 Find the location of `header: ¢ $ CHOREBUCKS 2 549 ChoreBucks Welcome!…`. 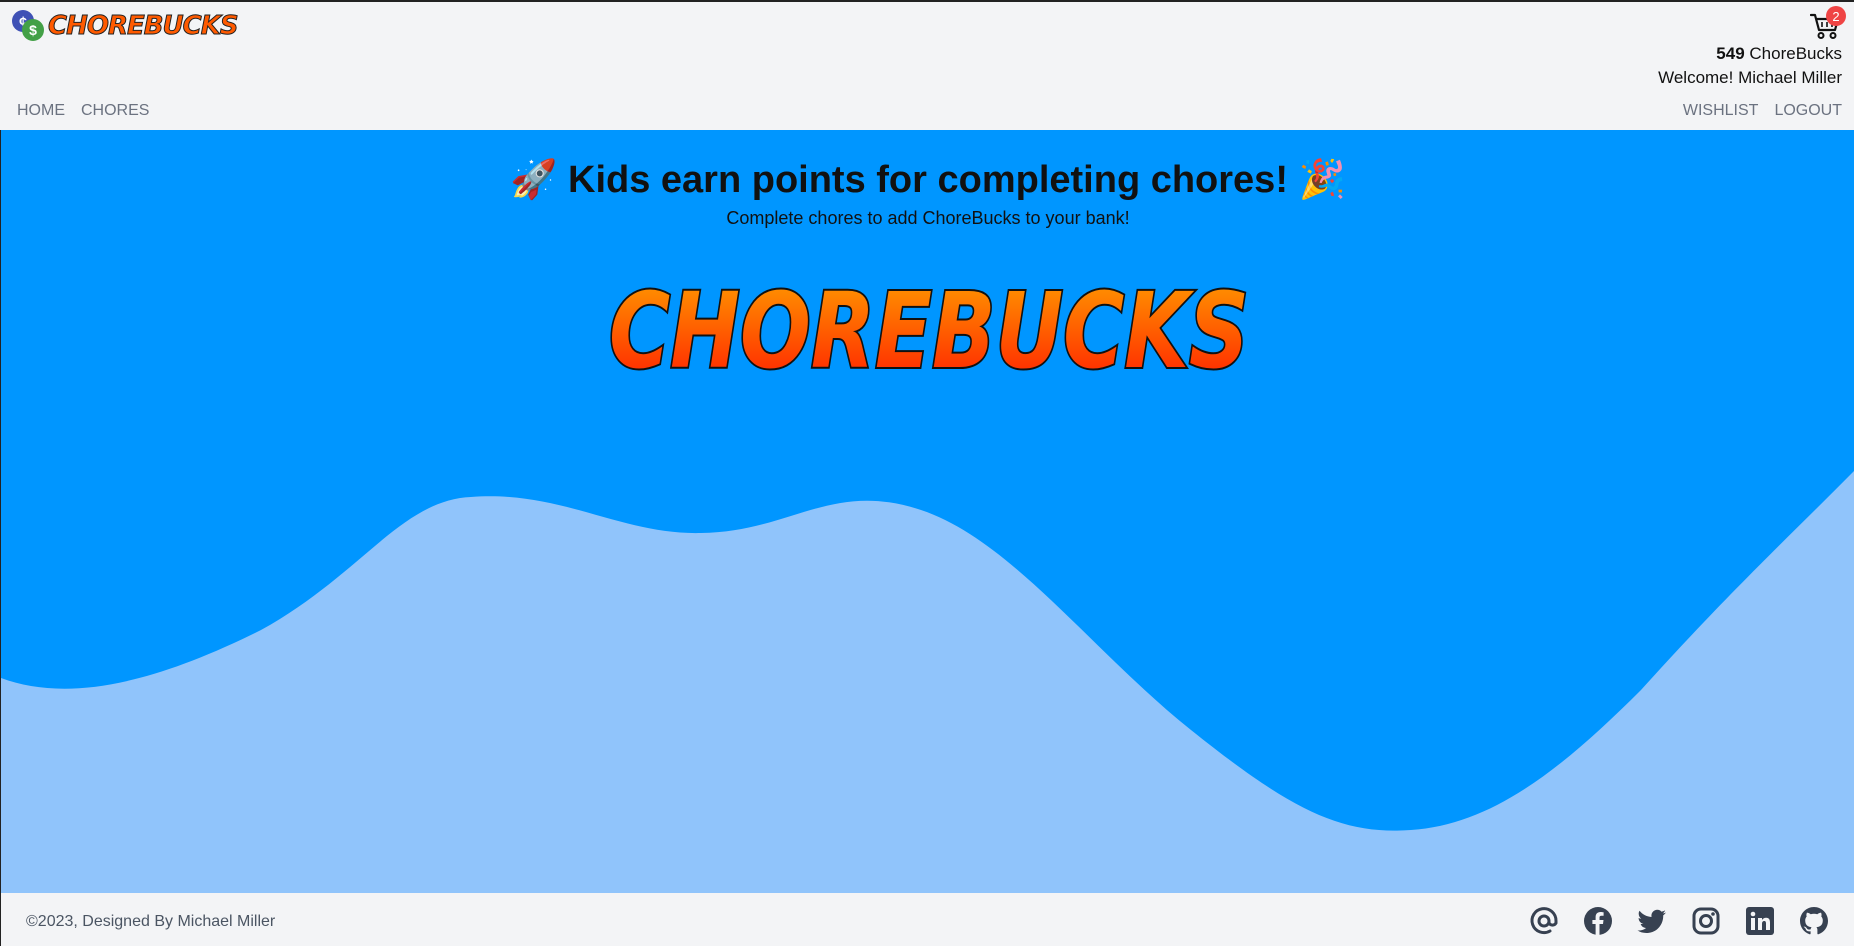

header: ¢ $ CHOREBUCKS 2 549 ChoreBucks Welcome!… is located at coordinates (927, 65).